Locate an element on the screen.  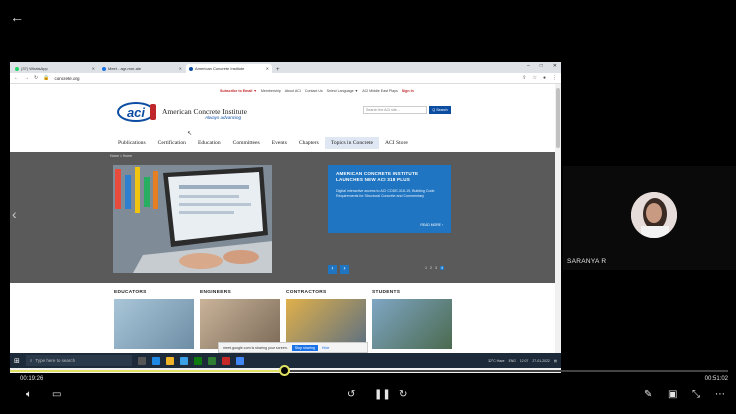
taskbar-search-placeholder: Type here to search is located at coordinates (55, 360).